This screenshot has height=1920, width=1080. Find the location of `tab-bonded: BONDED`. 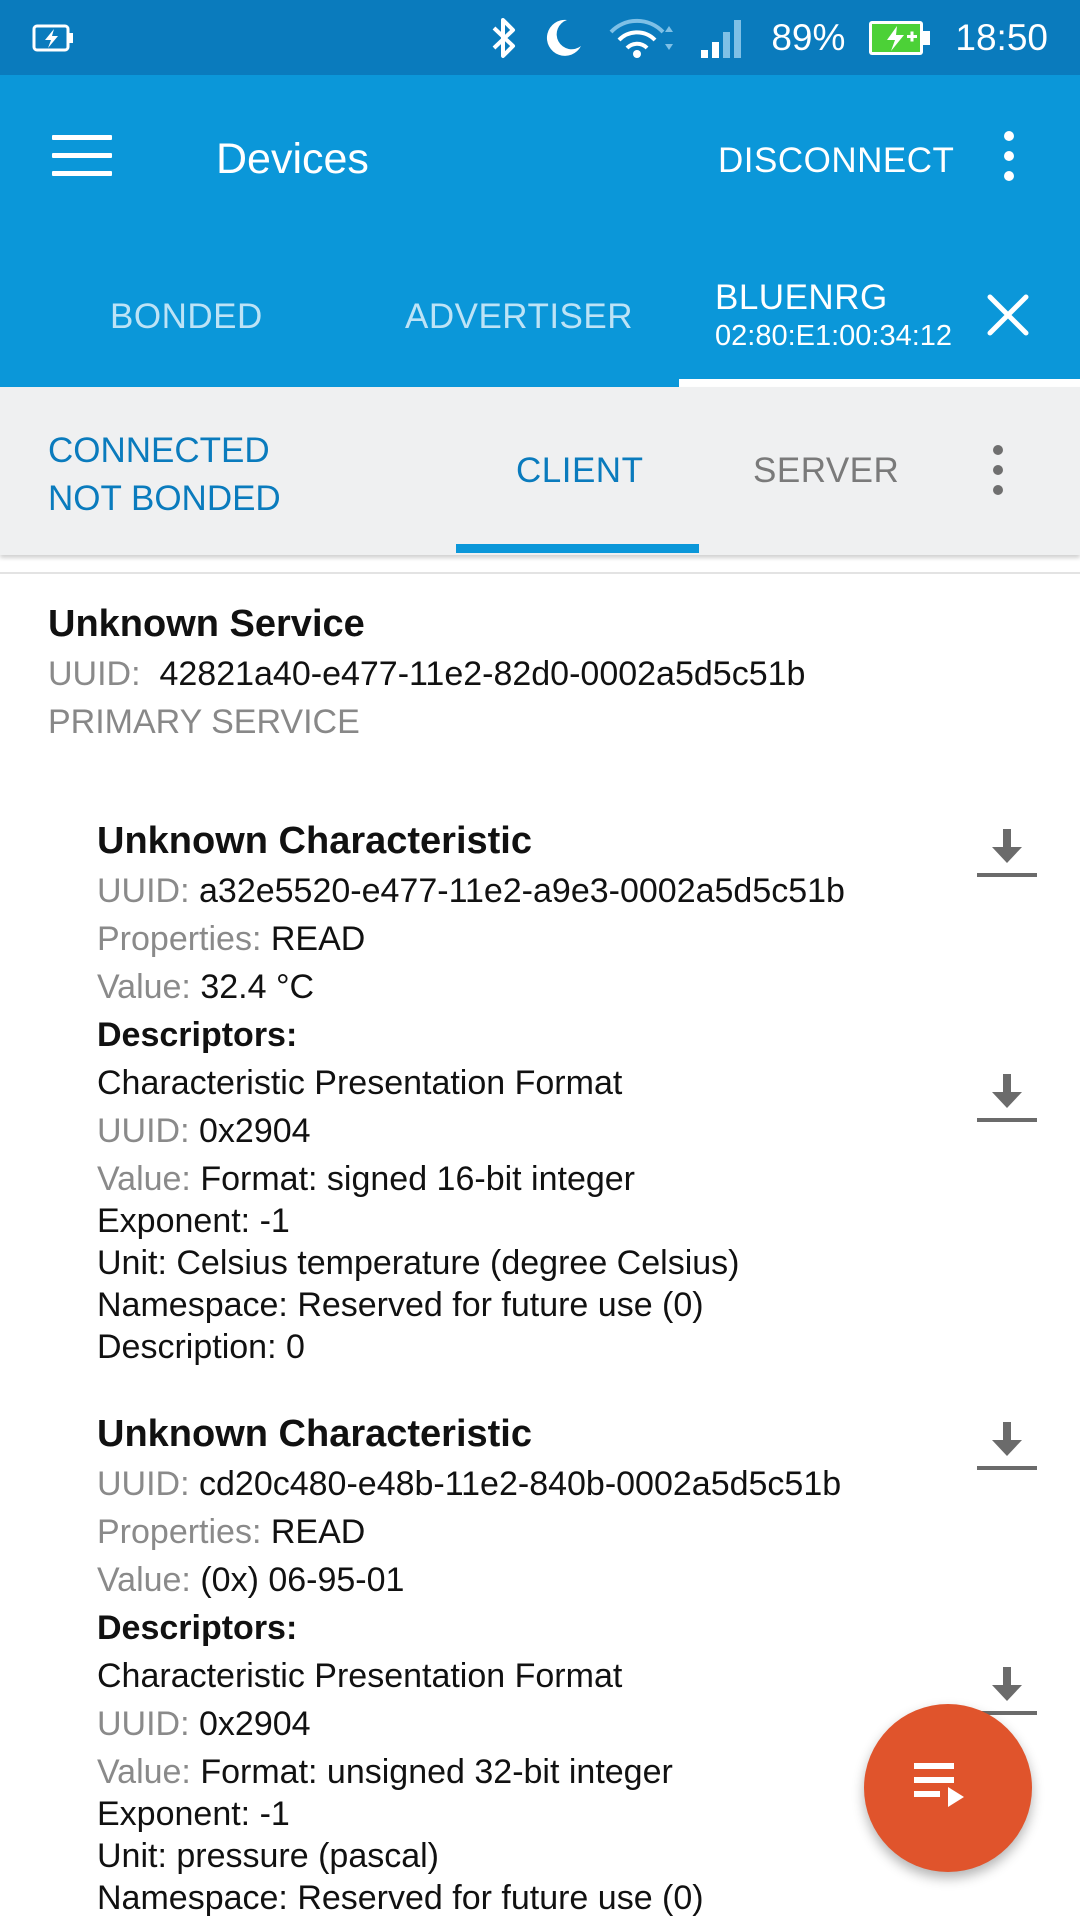

tab-bonded: BONDED is located at coordinates (186, 317).